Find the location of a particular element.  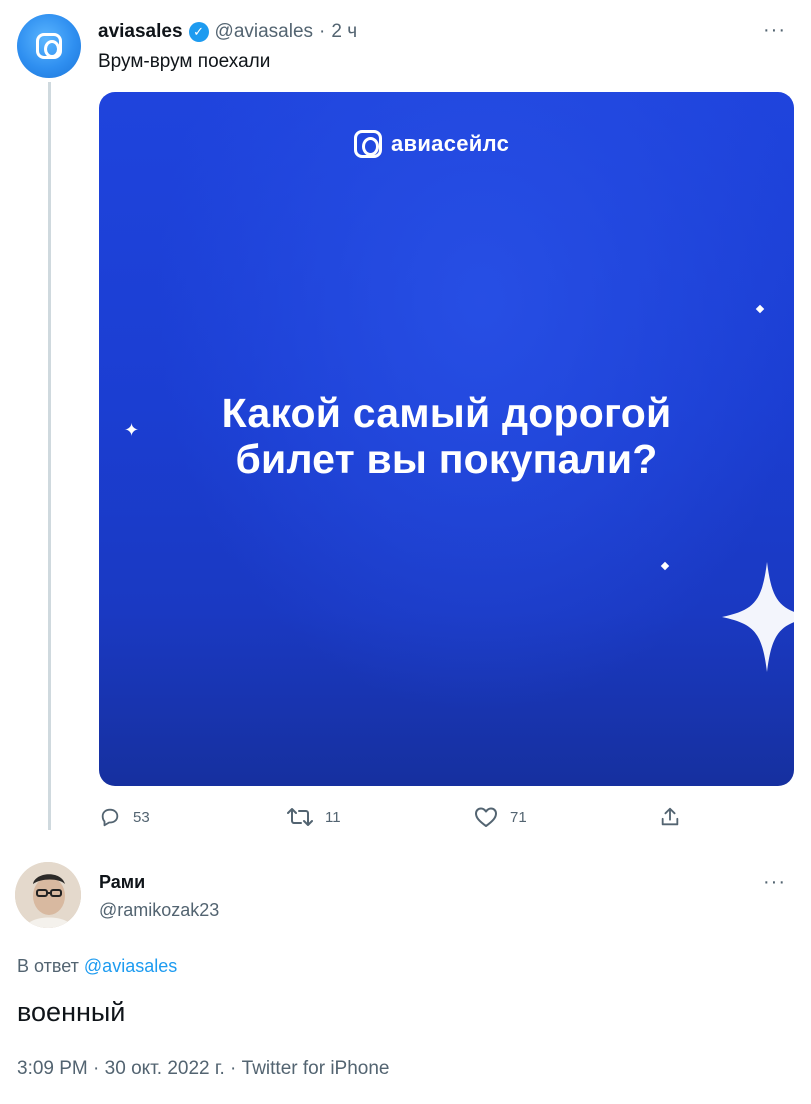

reply-context: В ответ @aviasales is located at coordinates (97, 966).